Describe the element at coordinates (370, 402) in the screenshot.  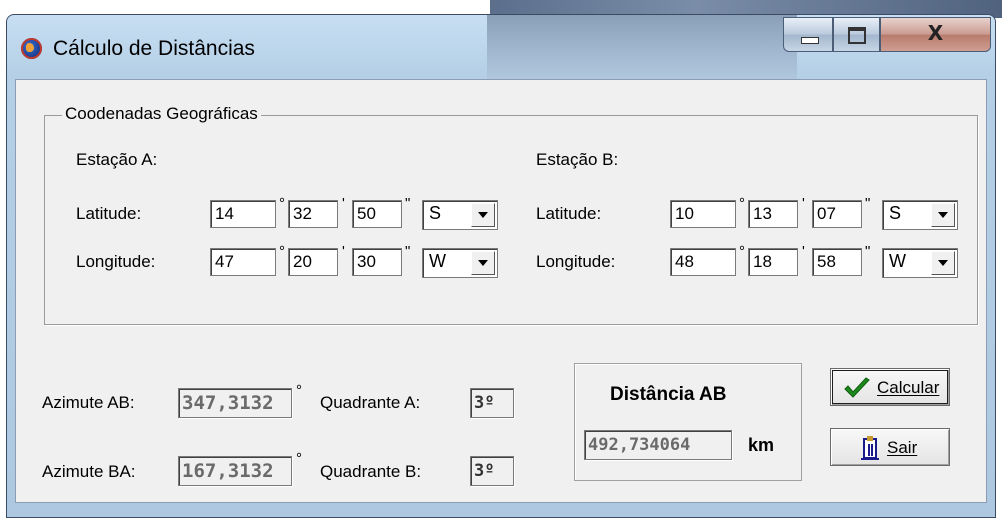
I see `quadrante-a-label: Quadrante A:` at that location.